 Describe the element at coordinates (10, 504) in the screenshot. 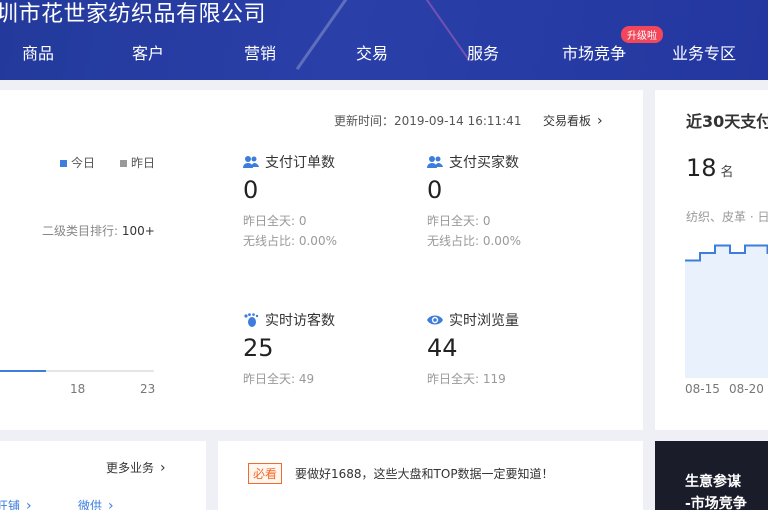

I see `link-label: 旺铺` at that location.